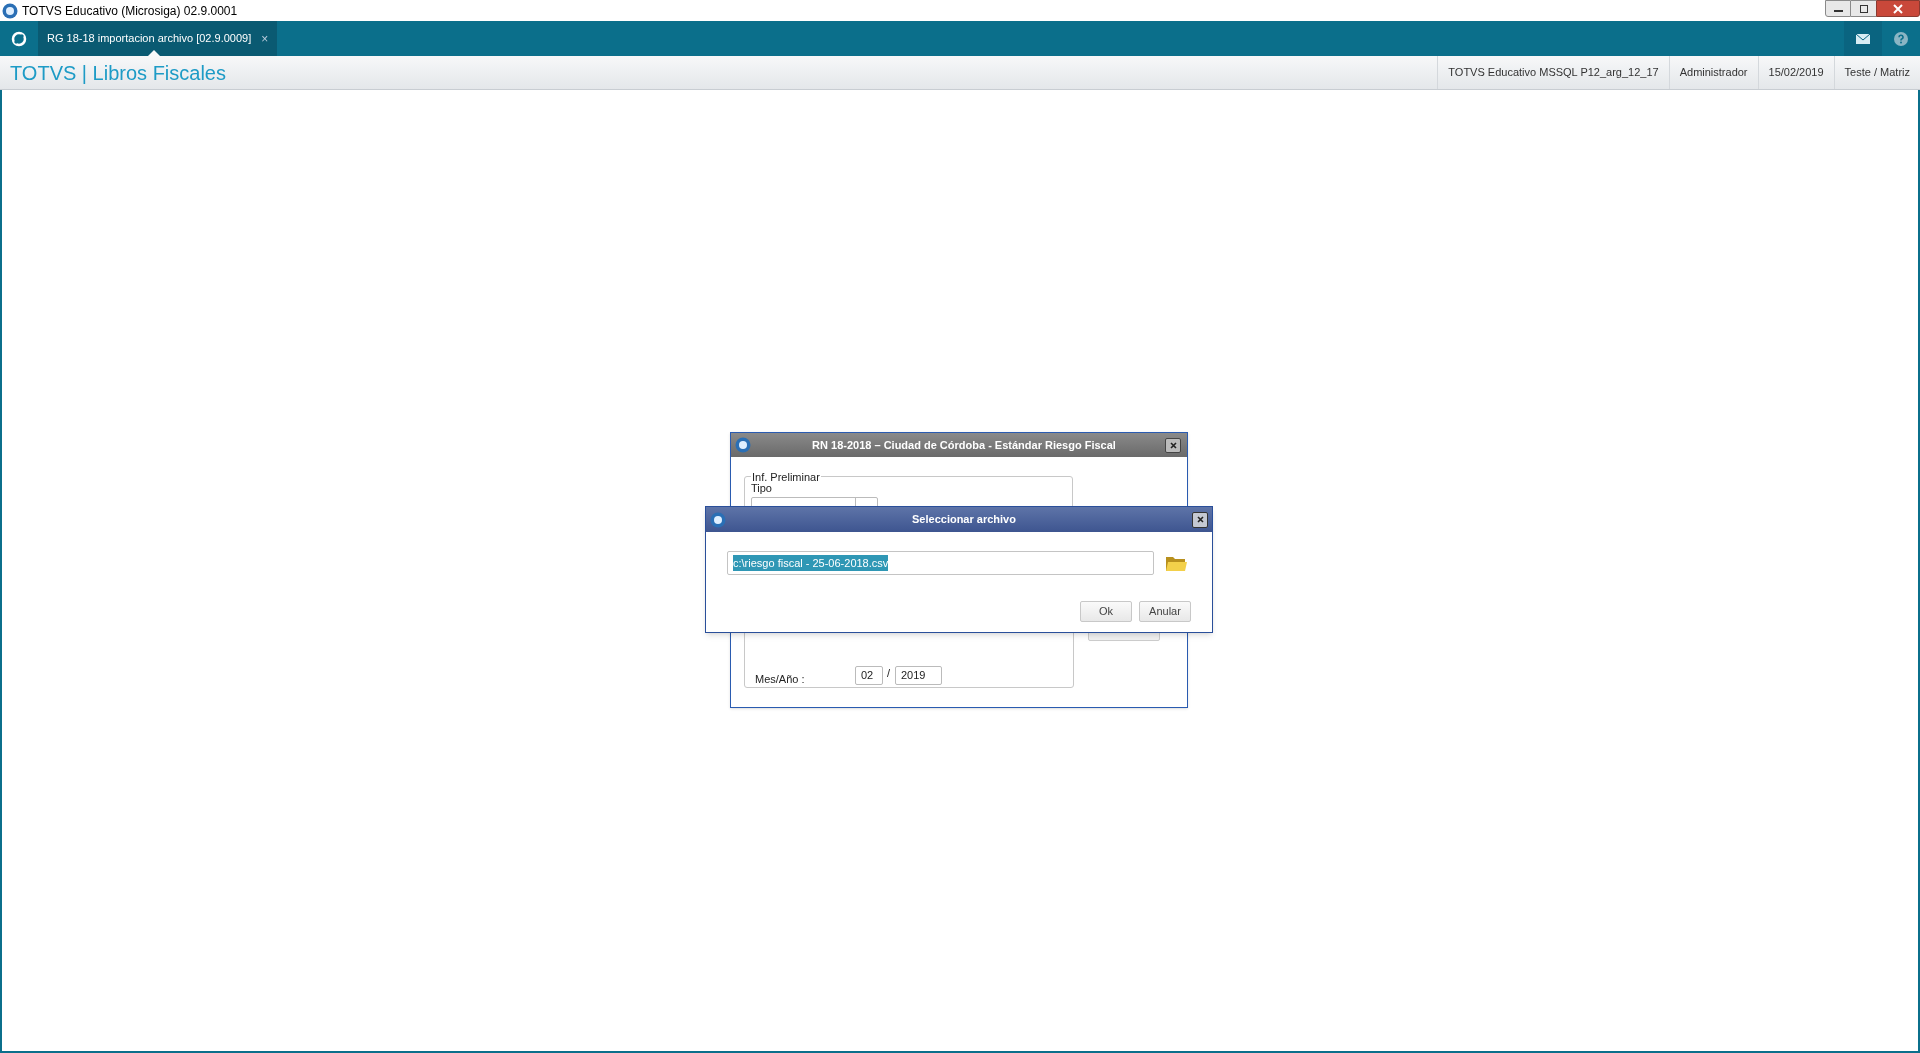 The width and height of the screenshot is (1920, 1053). What do you see at coordinates (265, 38) in the screenshot?
I see `tab-close-button: ×` at bounding box center [265, 38].